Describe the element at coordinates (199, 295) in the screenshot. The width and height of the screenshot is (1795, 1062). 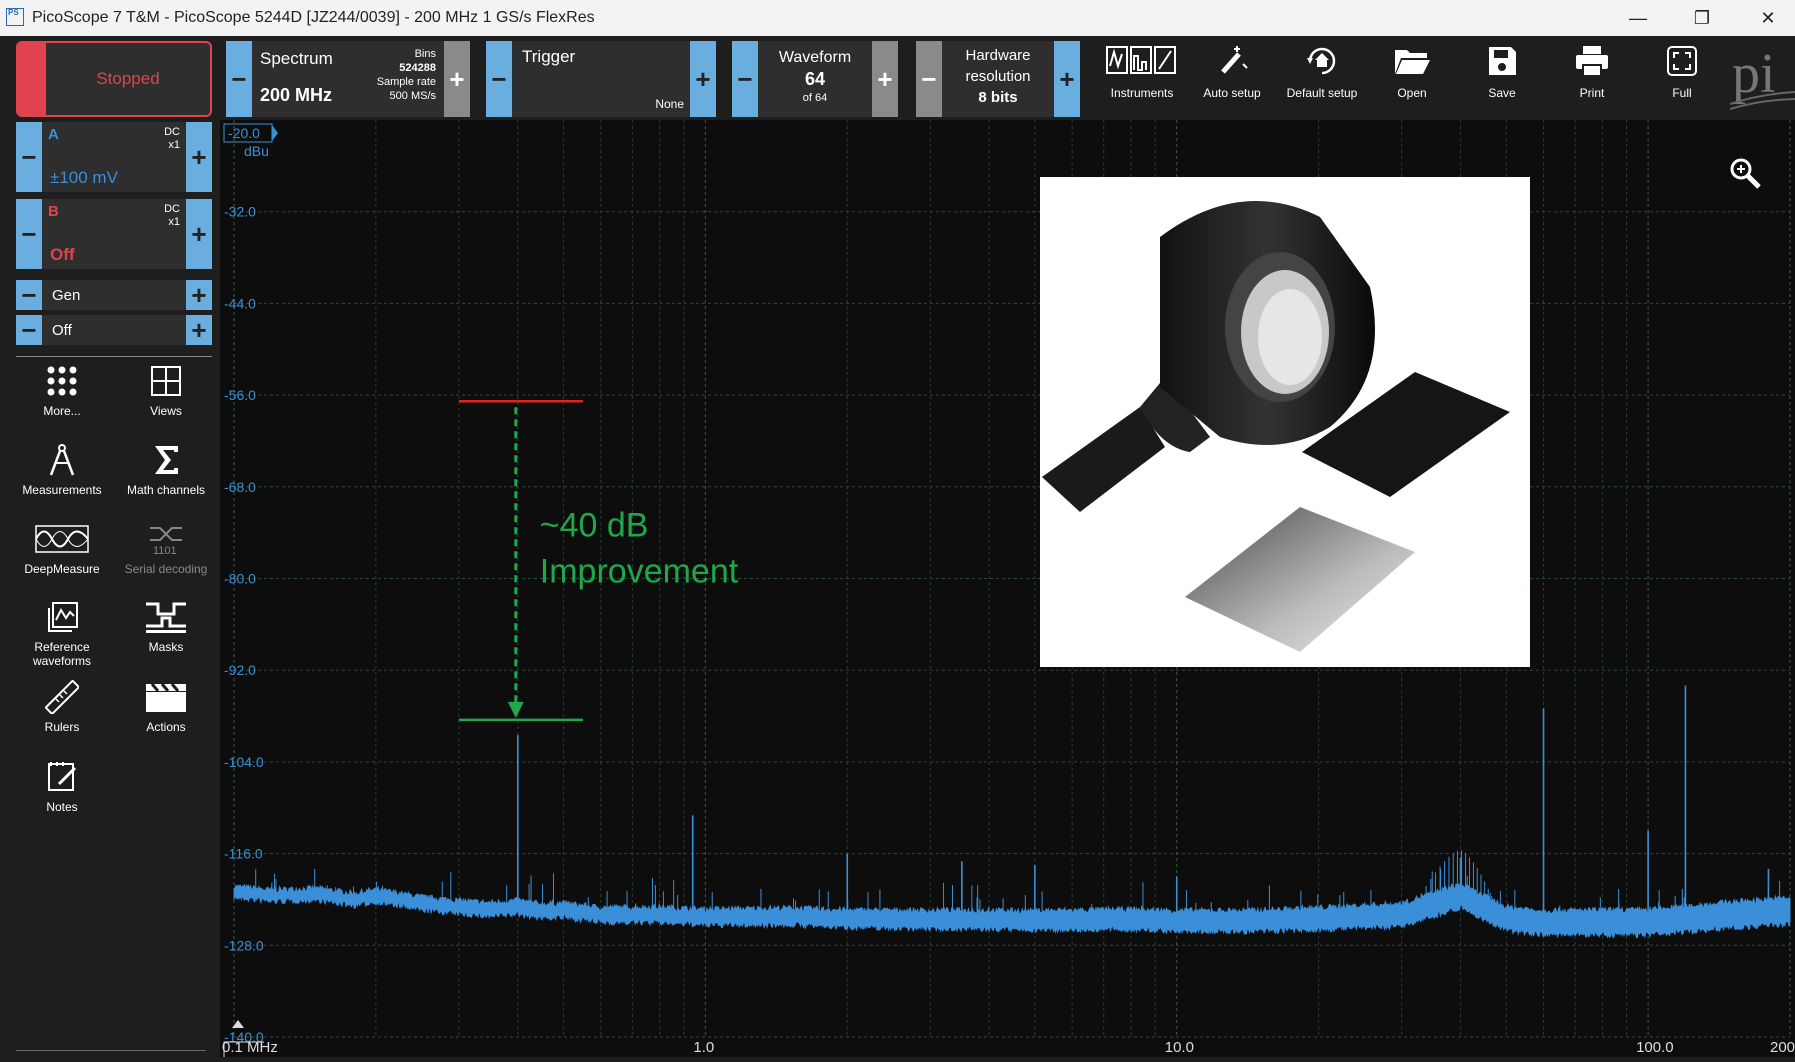
I see `generator-plus-button: +` at that location.